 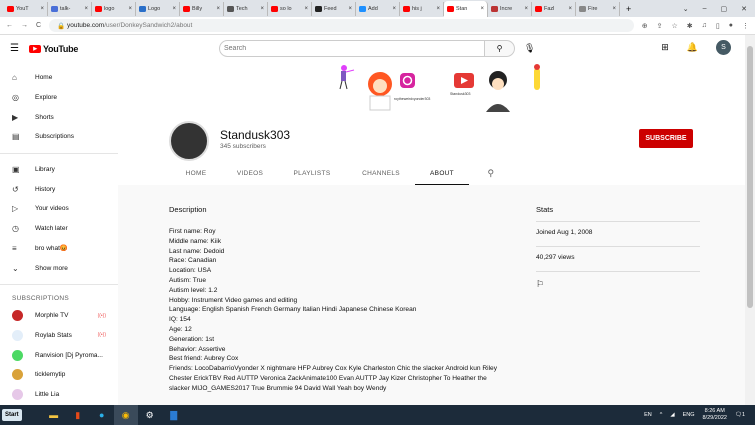 What do you see at coordinates (672, 415) in the screenshot?
I see `network-icon: ◢` at bounding box center [672, 415].